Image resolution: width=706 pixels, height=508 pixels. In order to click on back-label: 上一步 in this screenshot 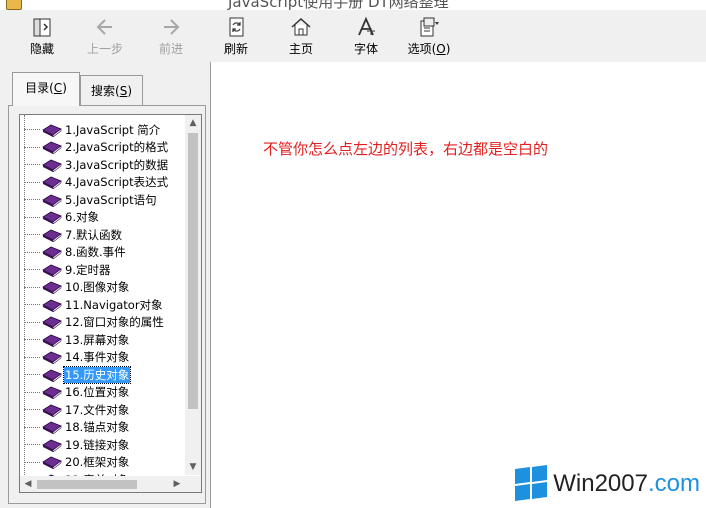, I will do `click(104, 49)`.